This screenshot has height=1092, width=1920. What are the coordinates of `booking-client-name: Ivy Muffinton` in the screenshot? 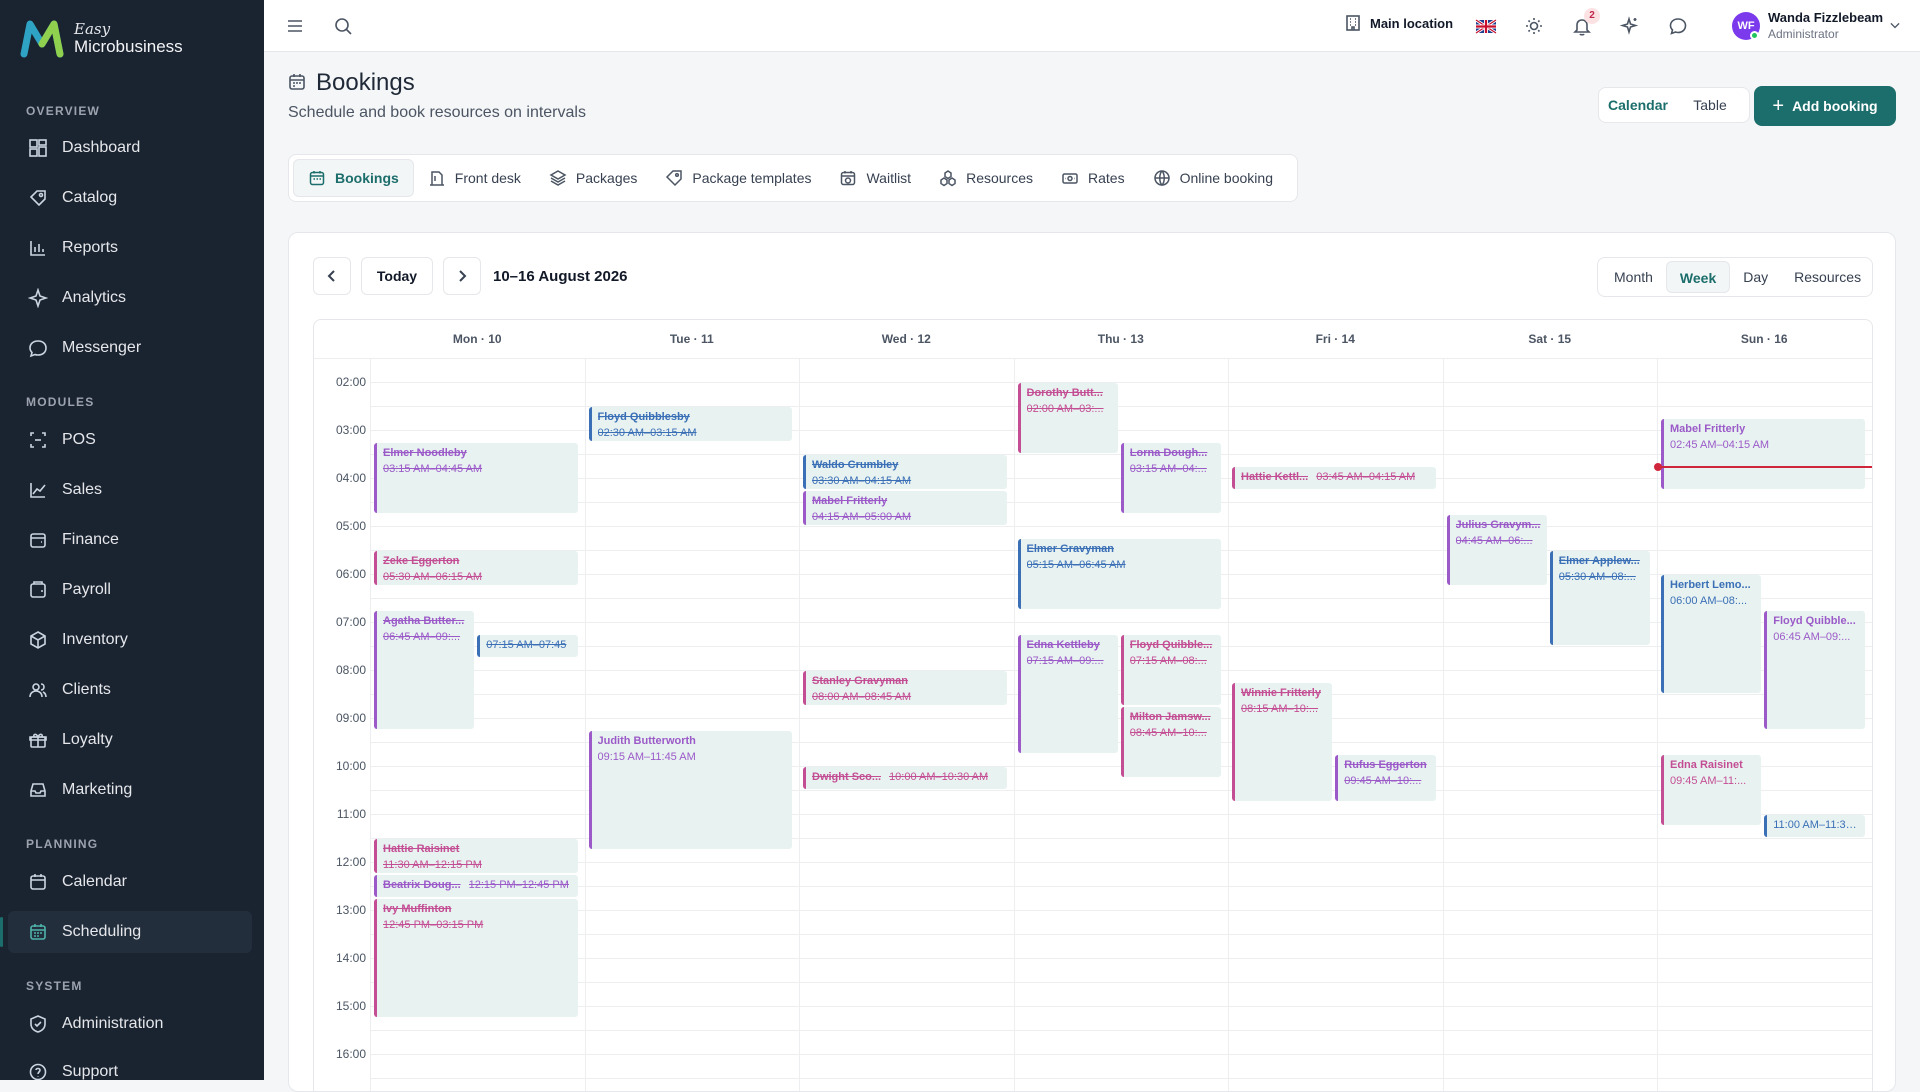 It's located at (417, 909).